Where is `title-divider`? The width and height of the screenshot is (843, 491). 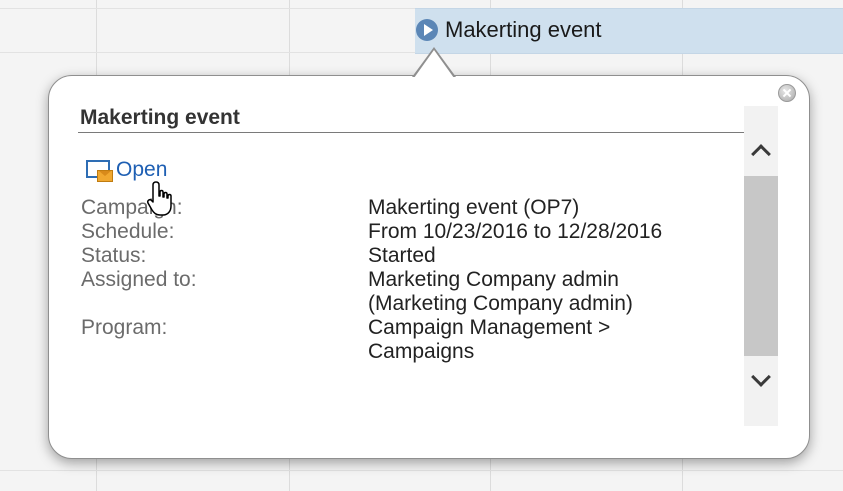
title-divider is located at coordinates (411, 132).